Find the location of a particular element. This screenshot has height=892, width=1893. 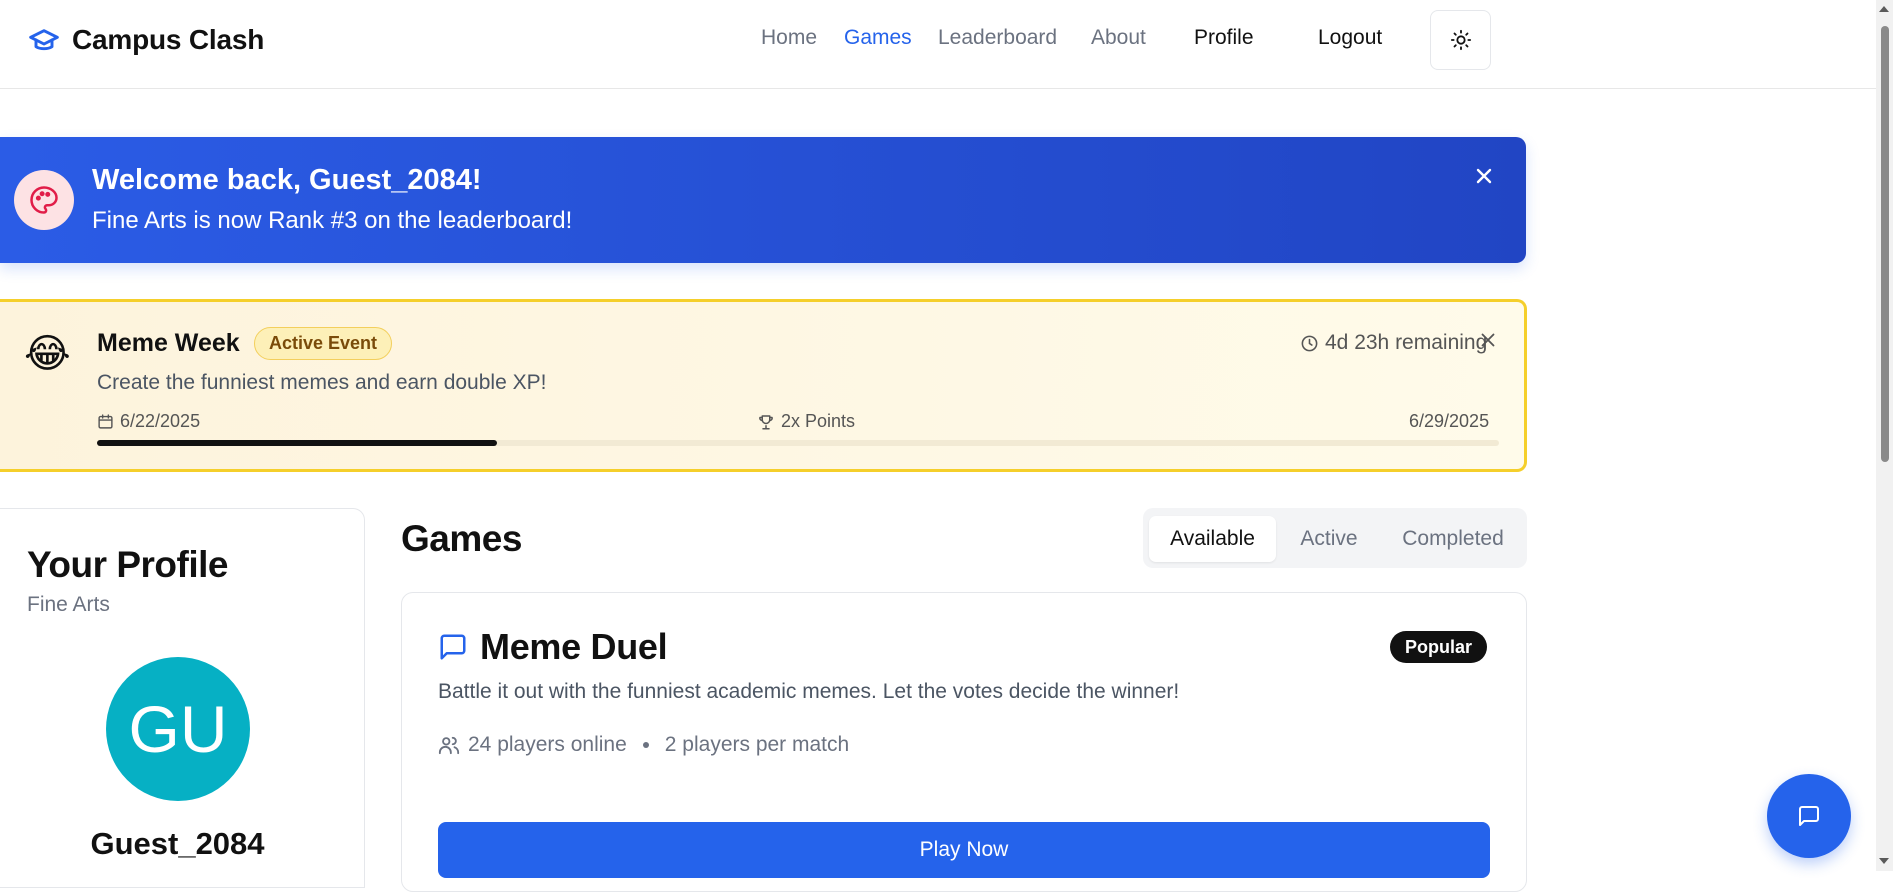

games-tabs: Available Active Completed is located at coordinates (1335, 538).